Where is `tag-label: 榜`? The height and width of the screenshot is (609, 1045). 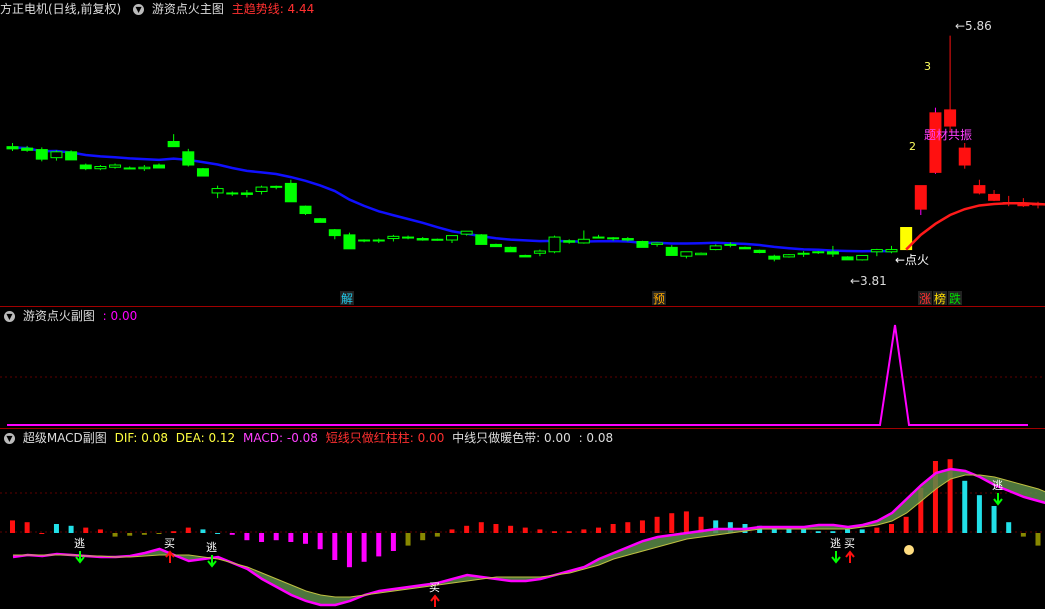 tag-label: 榜 is located at coordinates (940, 298).